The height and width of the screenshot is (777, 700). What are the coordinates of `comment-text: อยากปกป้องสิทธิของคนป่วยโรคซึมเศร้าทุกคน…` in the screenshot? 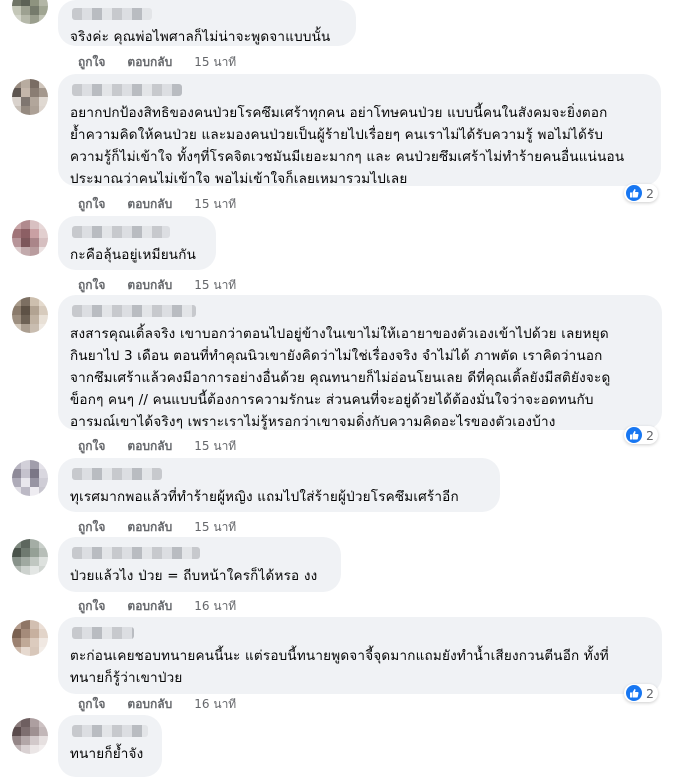 It's located at (347, 146).